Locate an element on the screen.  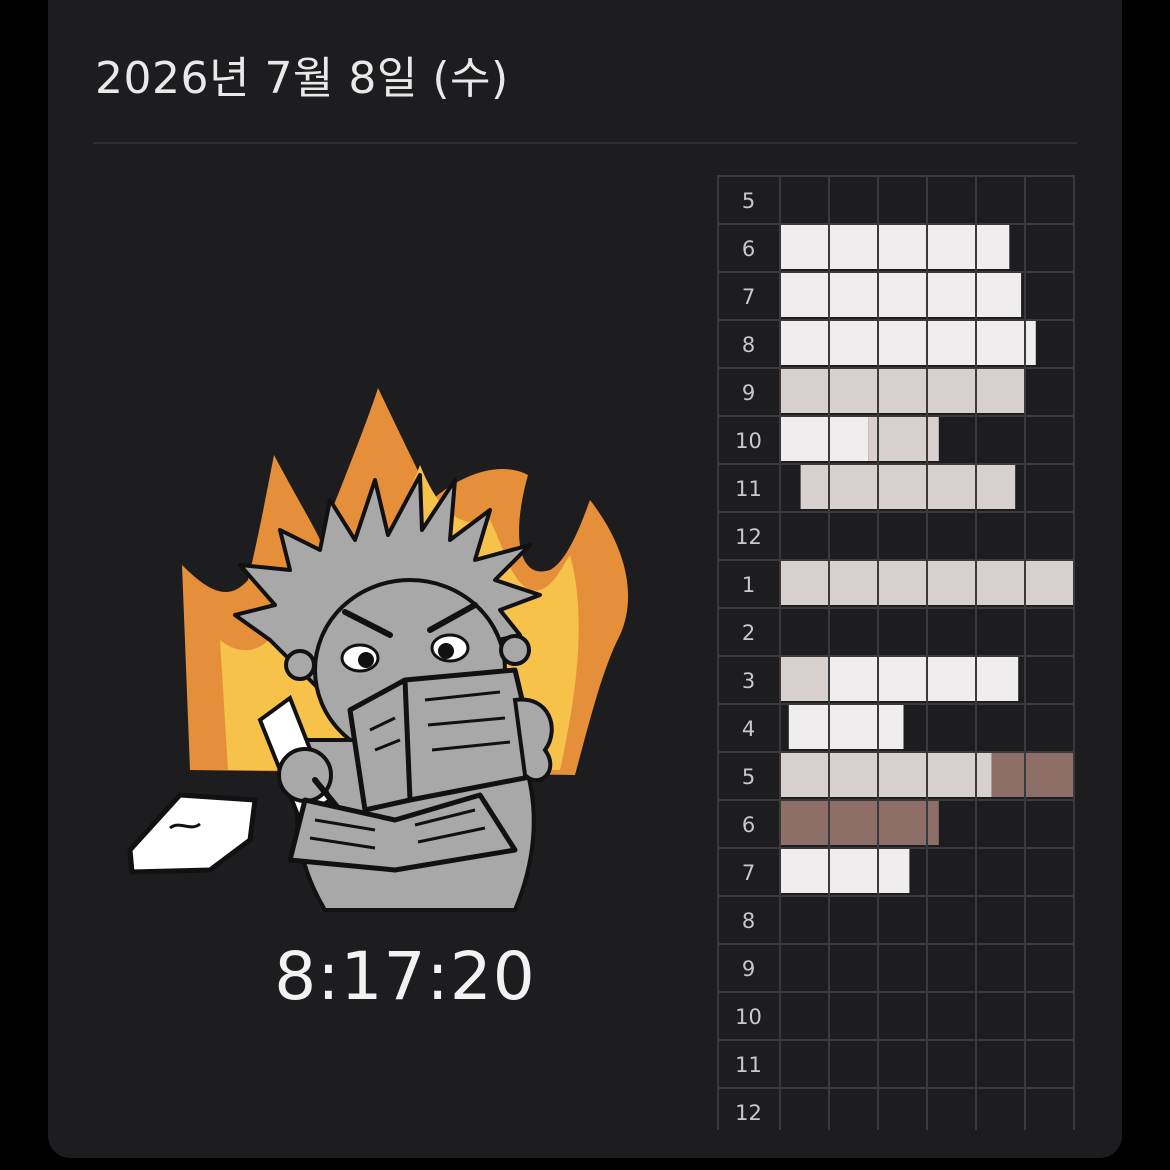
closed-book is located at coordinates (192, 833).